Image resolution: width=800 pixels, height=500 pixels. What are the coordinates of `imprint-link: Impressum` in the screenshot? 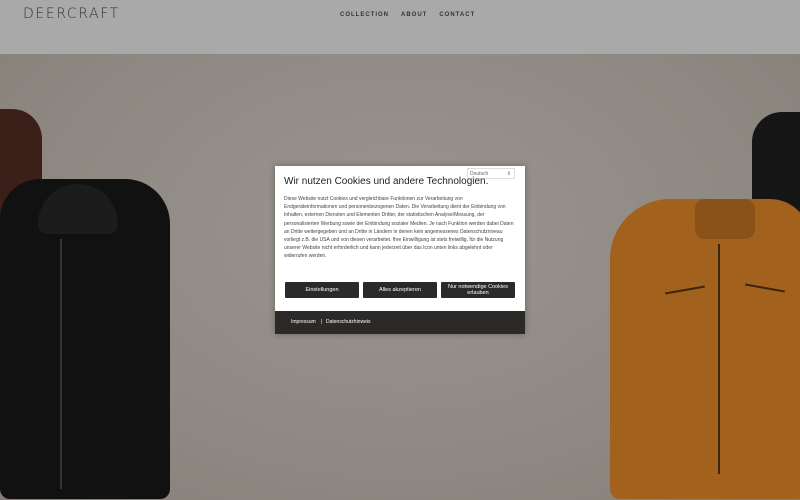 It's located at (303, 322).